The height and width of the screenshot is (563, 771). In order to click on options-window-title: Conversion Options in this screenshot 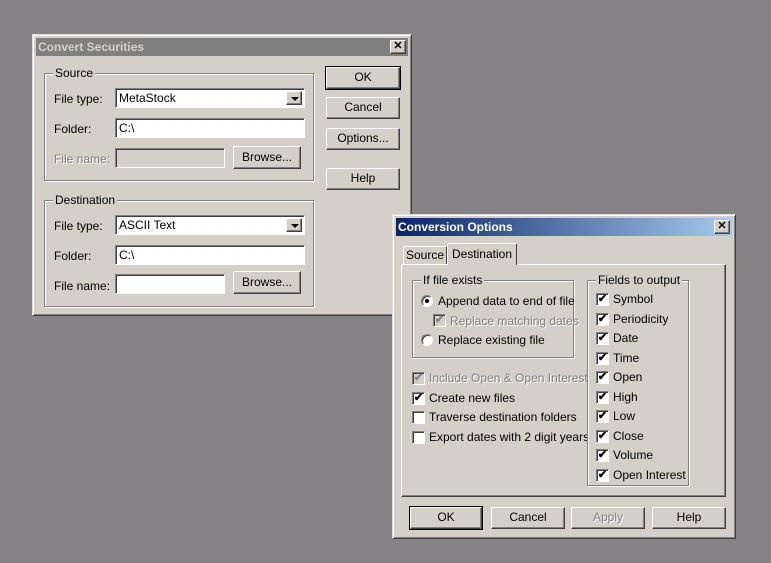, I will do `click(455, 227)`.